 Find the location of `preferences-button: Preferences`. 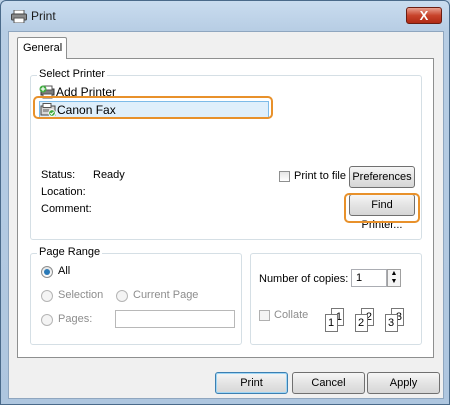

preferences-button: Preferences is located at coordinates (382, 177).